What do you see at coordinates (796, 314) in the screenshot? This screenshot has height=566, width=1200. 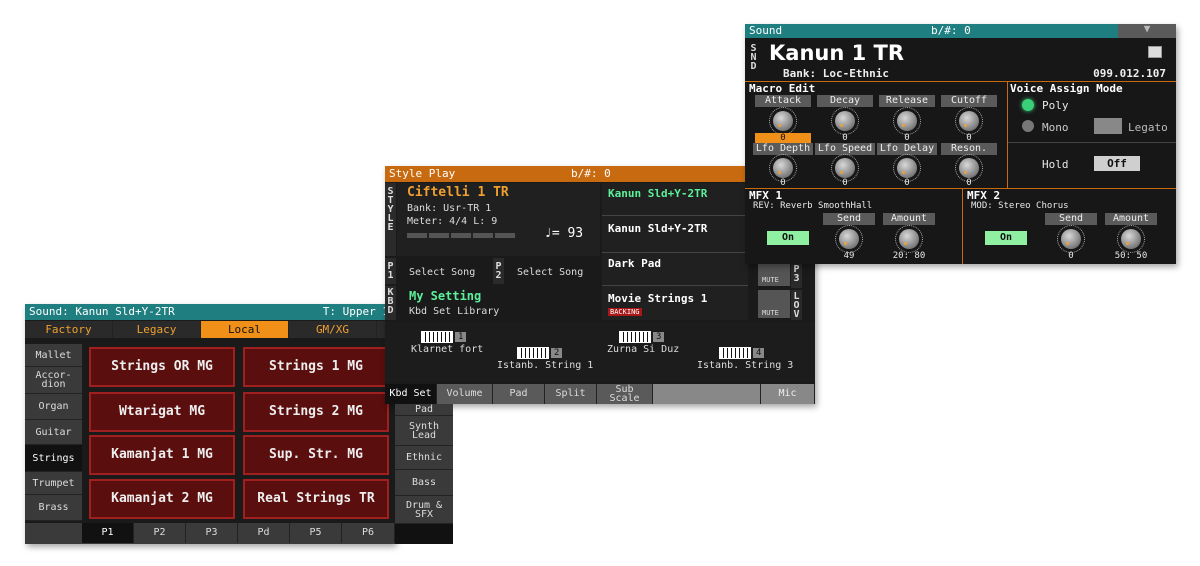 I see `letter: V` at bounding box center [796, 314].